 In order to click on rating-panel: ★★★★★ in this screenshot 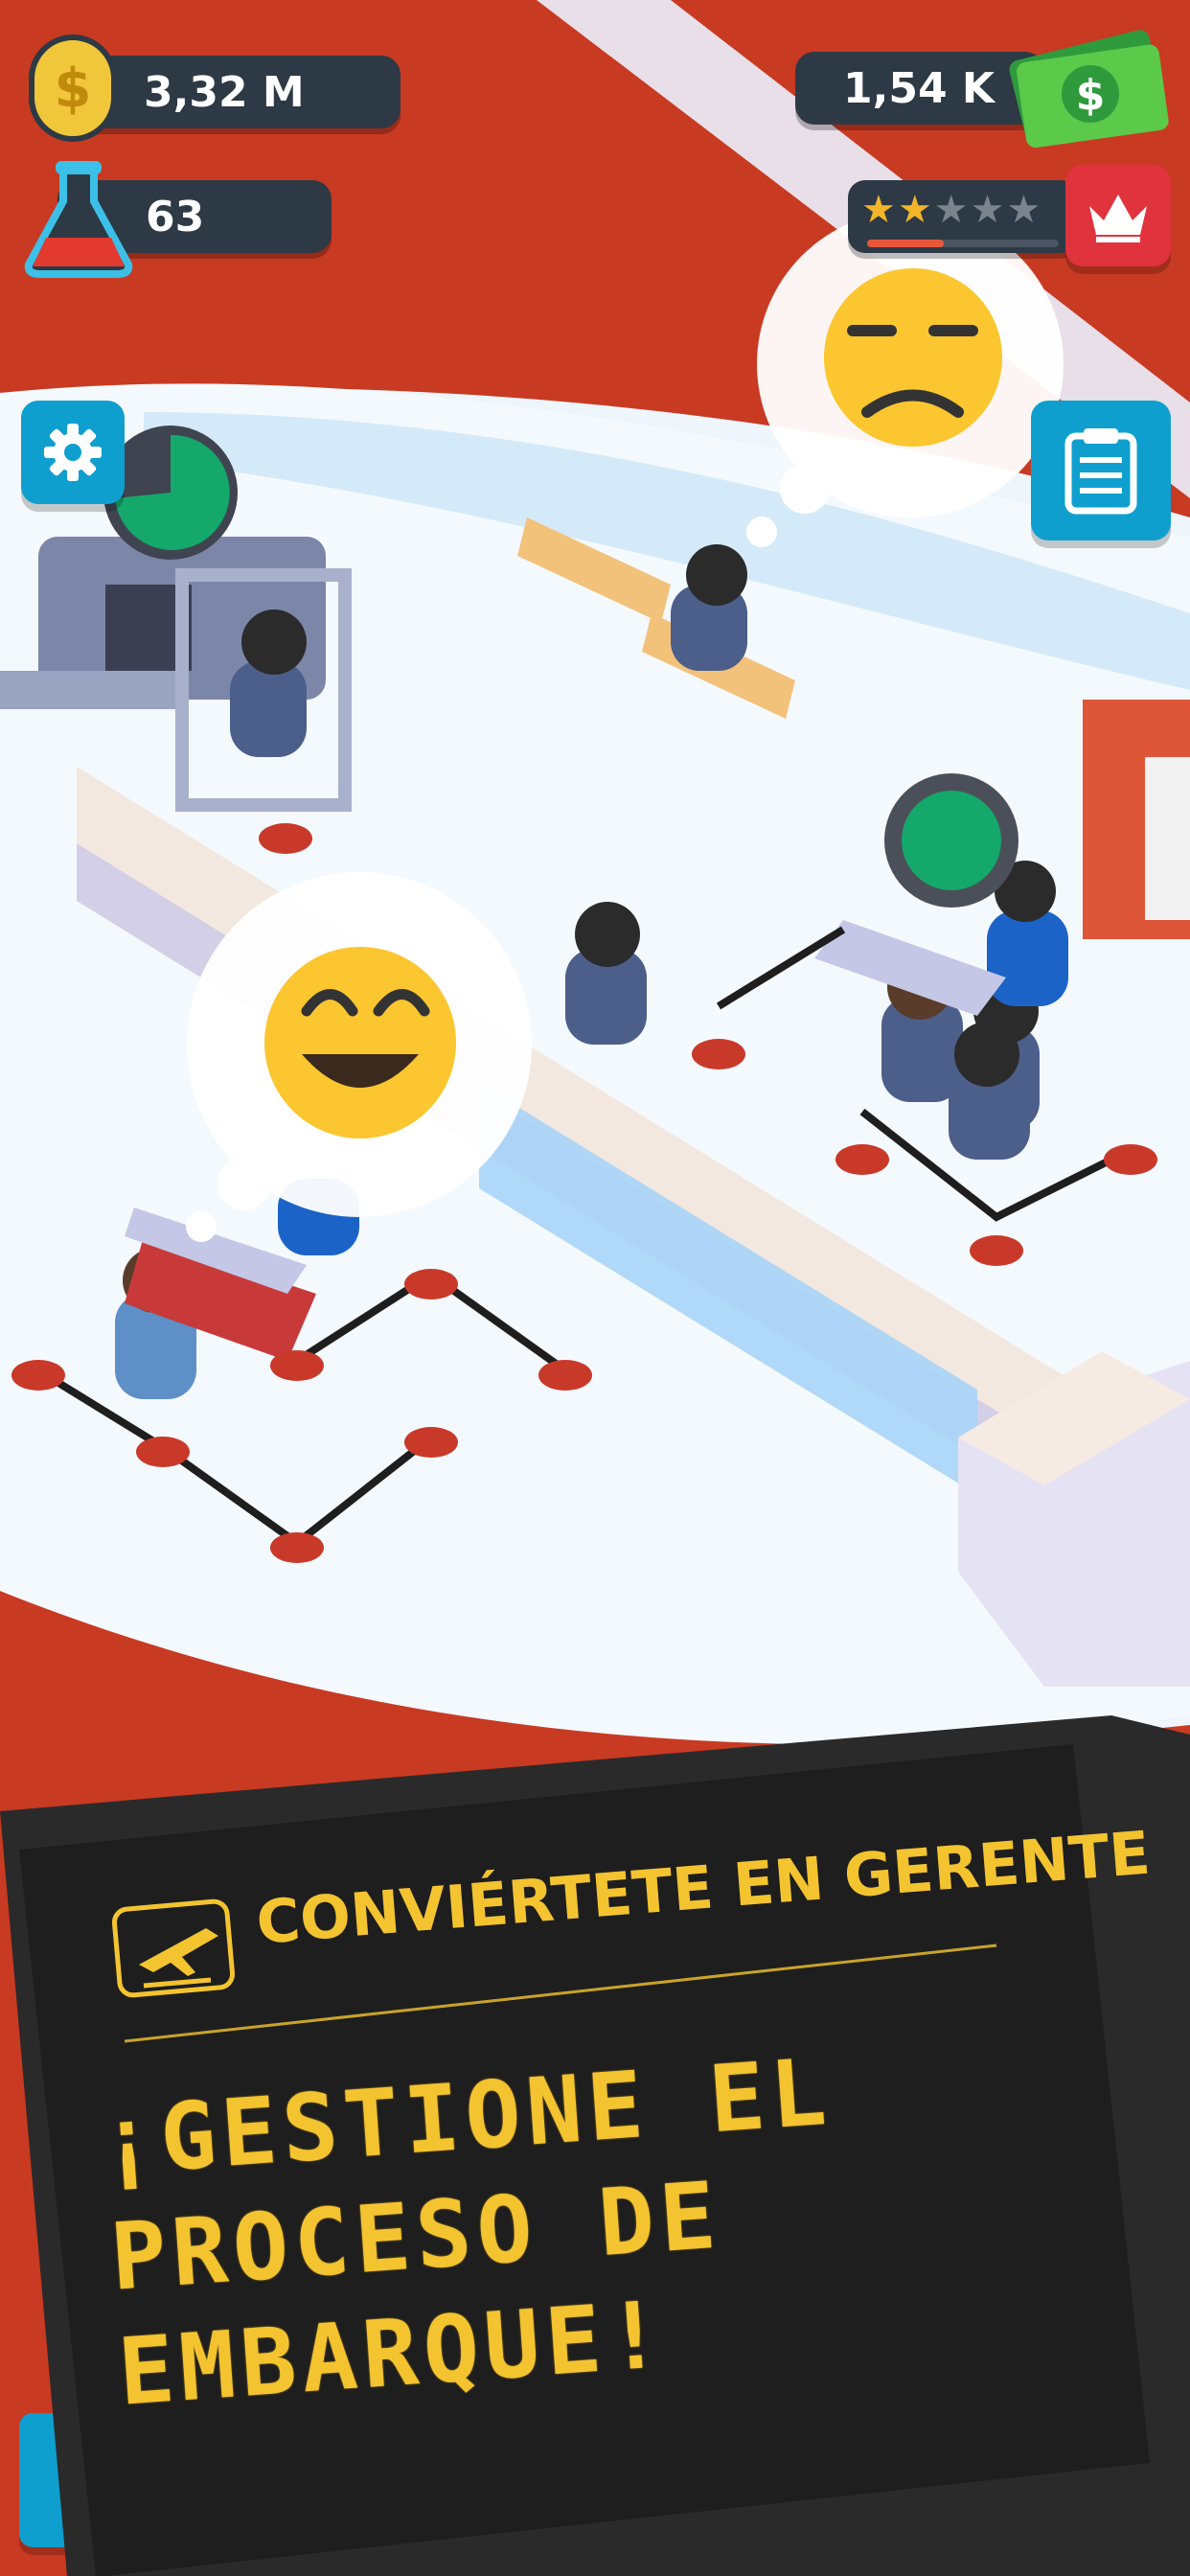, I will do `click(963, 216)`.